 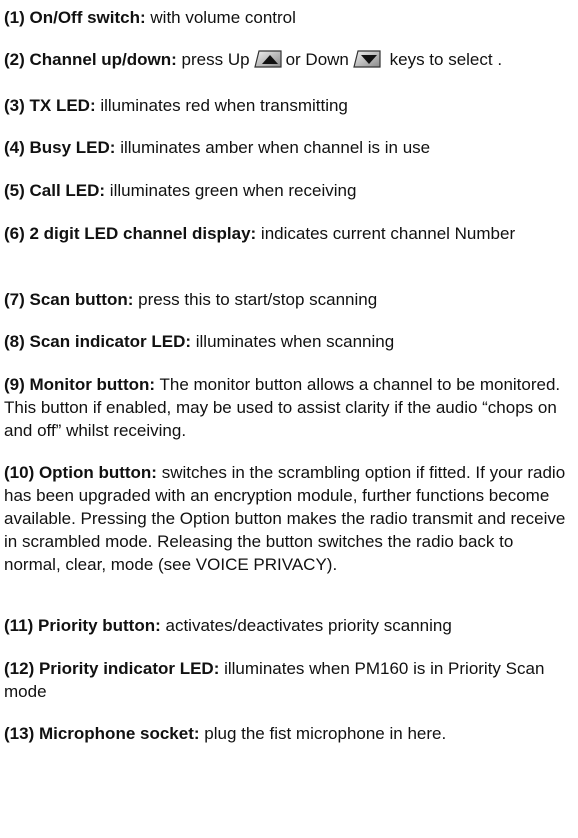 What do you see at coordinates (69, 299) in the screenshot?
I see `item-label: (7) Scan button:` at bounding box center [69, 299].